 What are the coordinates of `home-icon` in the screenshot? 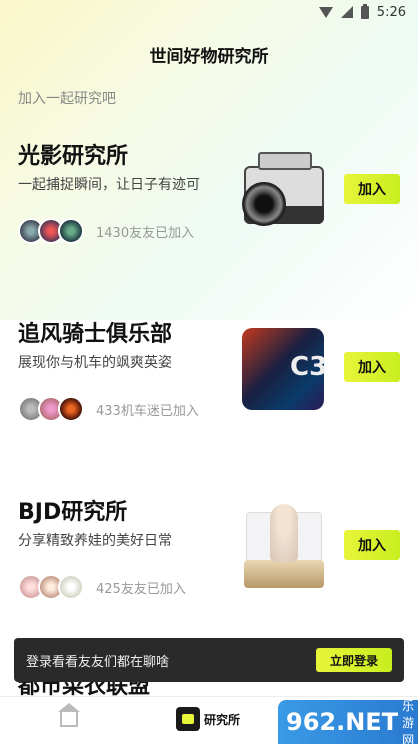 It's located at (69, 715).